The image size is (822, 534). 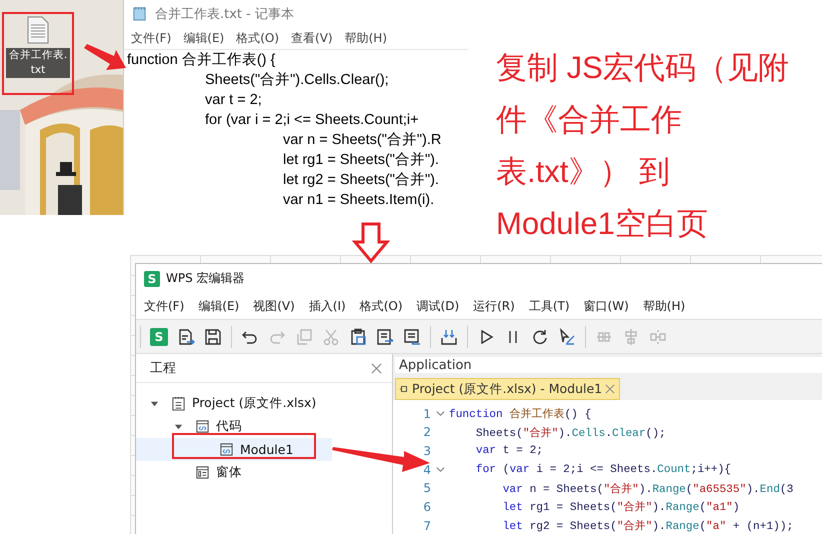 What do you see at coordinates (426, 432) in the screenshot?
I see `line-number: 2` at bounding box center [426, 432].